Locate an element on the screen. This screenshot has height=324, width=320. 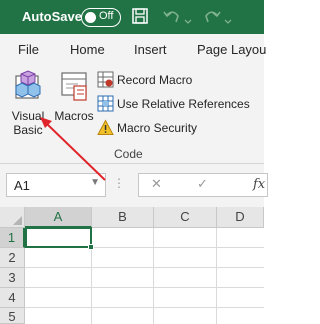
macros-label: Macros is located at coordinates (74, 116).